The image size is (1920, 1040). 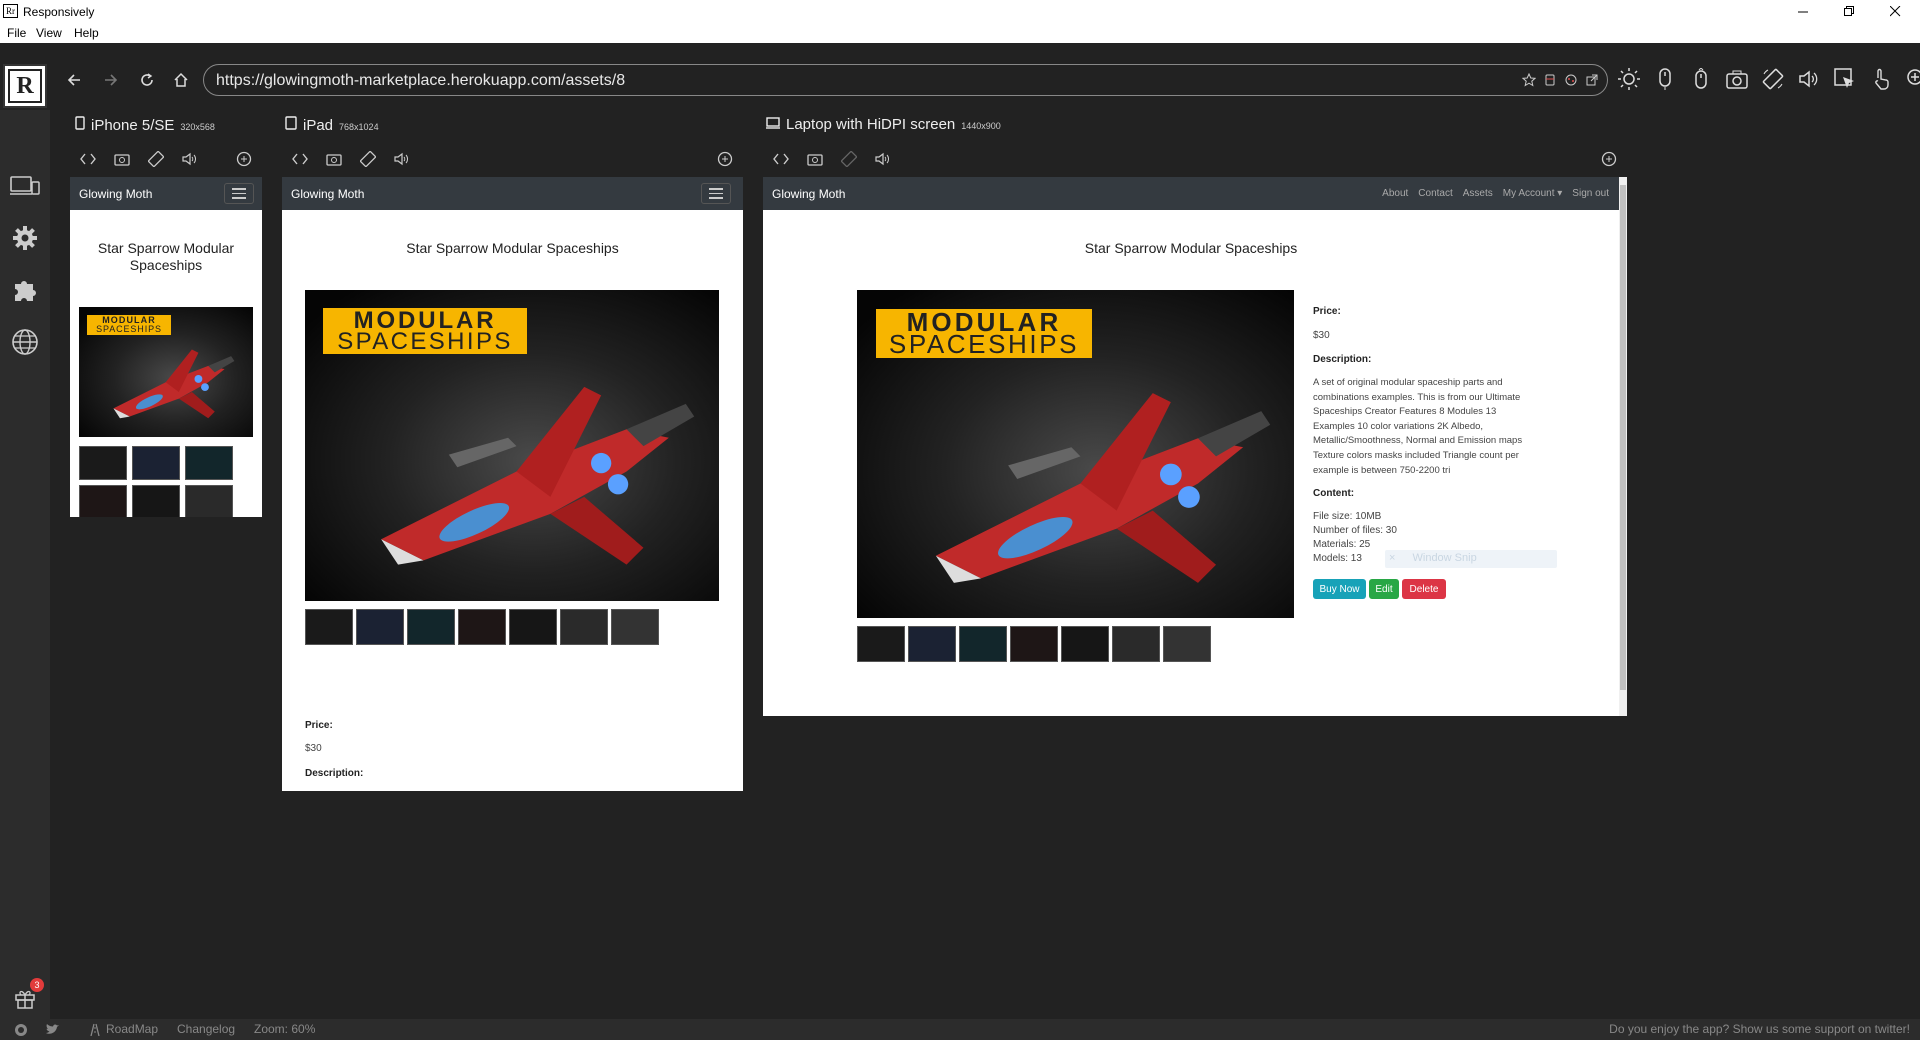 I want to click on zoom-in-icon, so click(x=1912, y=79).